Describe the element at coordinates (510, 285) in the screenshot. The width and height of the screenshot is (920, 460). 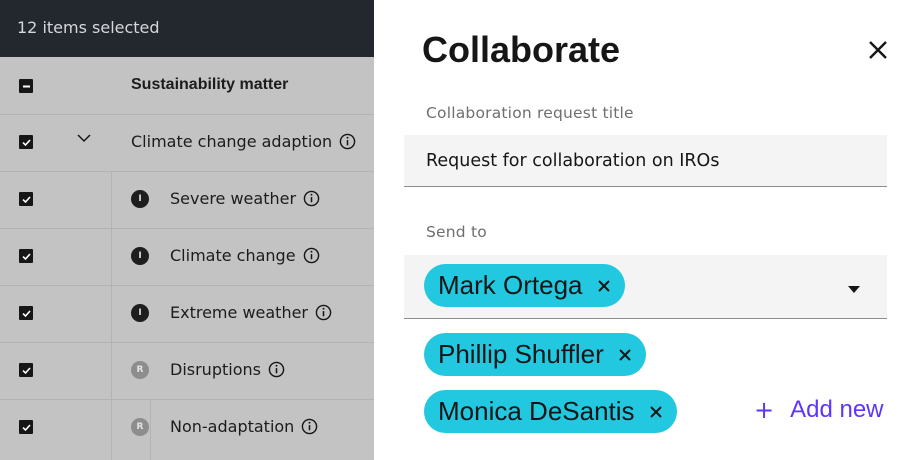
I see `recipient-name: Mark Ortega` at that location.